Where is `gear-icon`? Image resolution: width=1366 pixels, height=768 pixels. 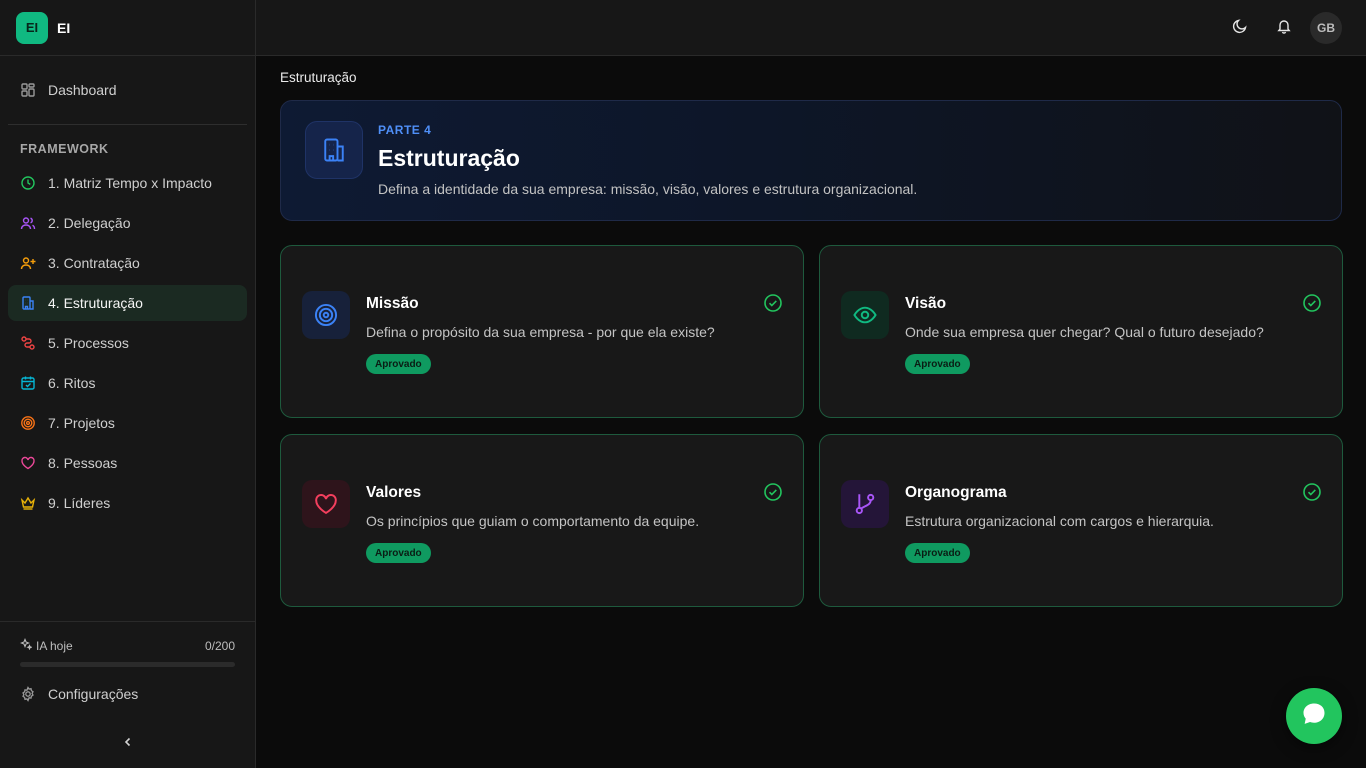 gear-icon is located at coordinates (28, 694).